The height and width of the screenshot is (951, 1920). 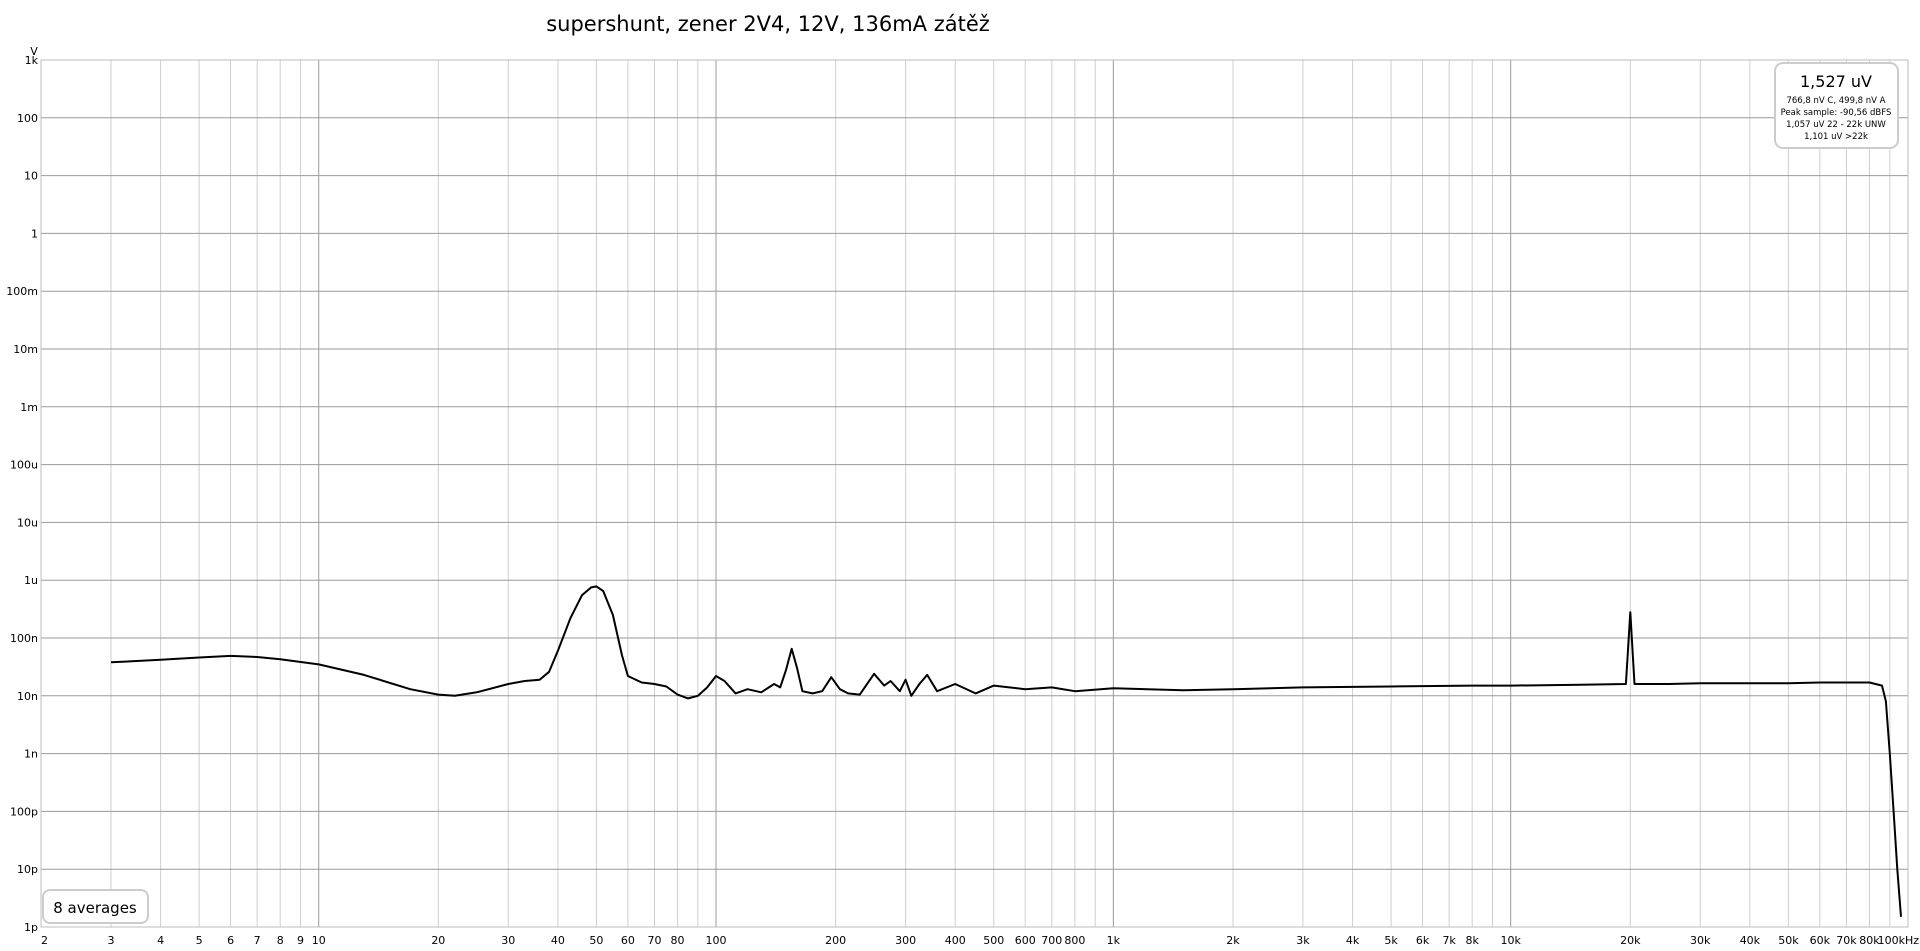 What do you see at coordinates (1391, 940) in the screenshot?
I see `x-tick-label: 5k` at bounding box center [1391, 940].